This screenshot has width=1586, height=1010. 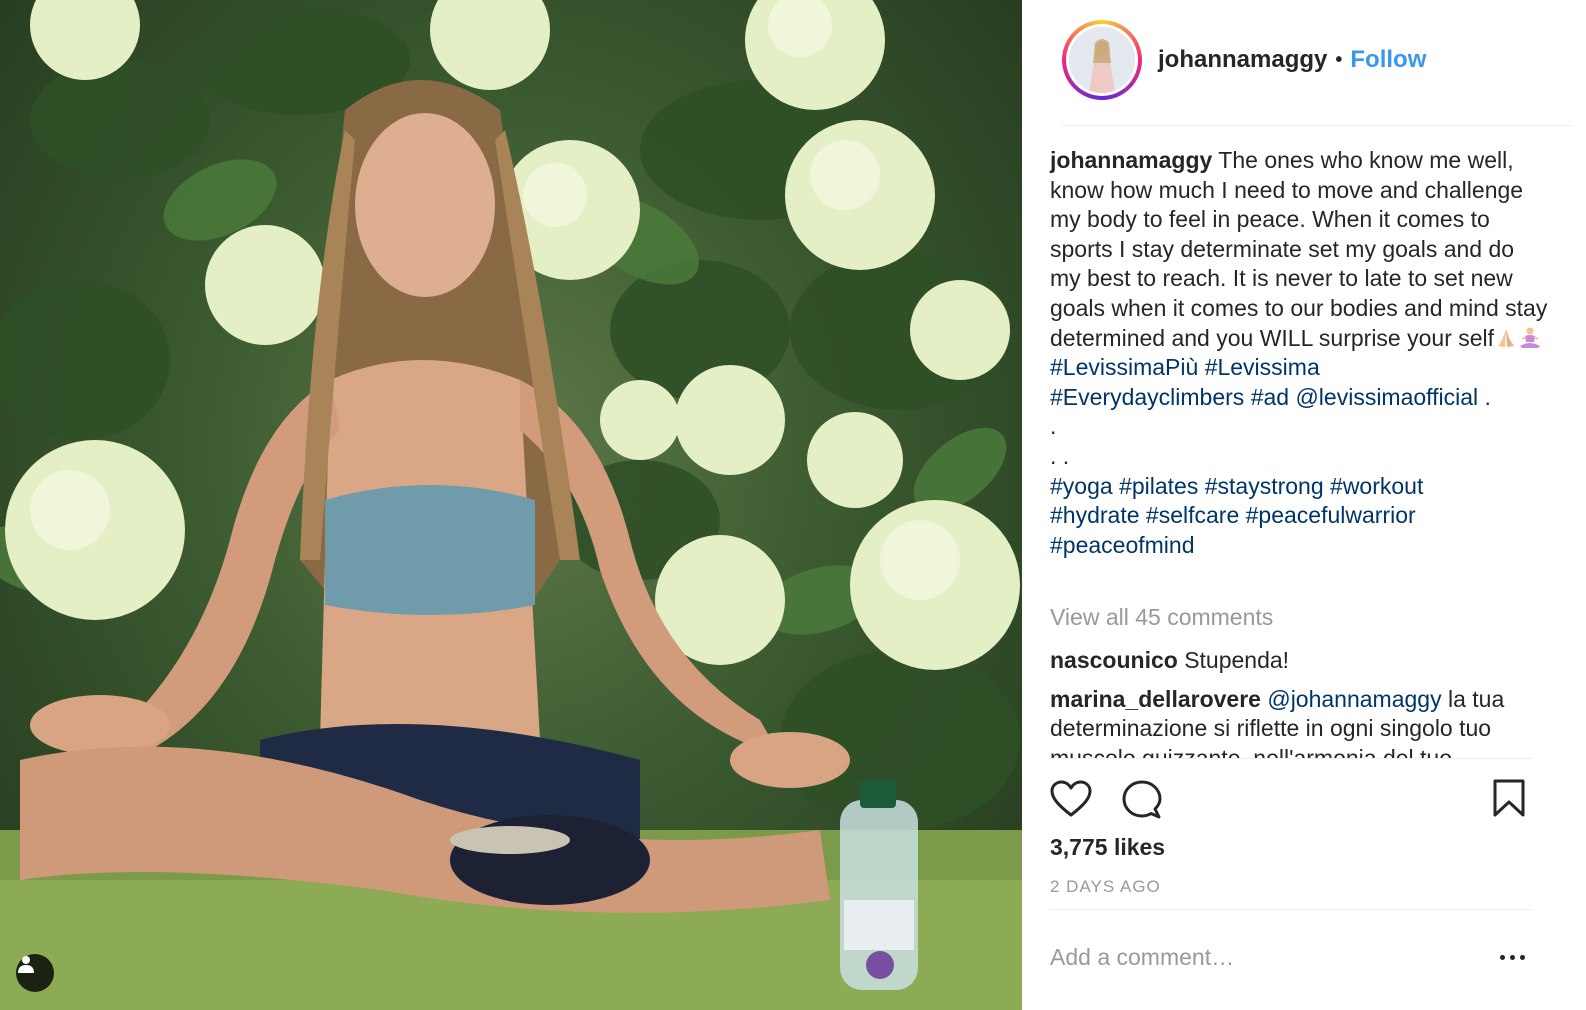 What do you see at coordinates (1105, 887) in the screenshot?
I see `post-timestamp: 2 DAYS AGO` at bounding box center [1105, 887].